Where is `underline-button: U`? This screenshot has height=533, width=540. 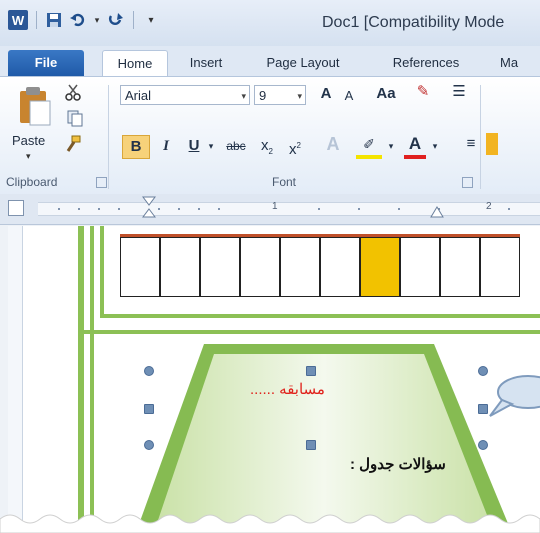 underline-button: U is located at coordinates (194, 146).